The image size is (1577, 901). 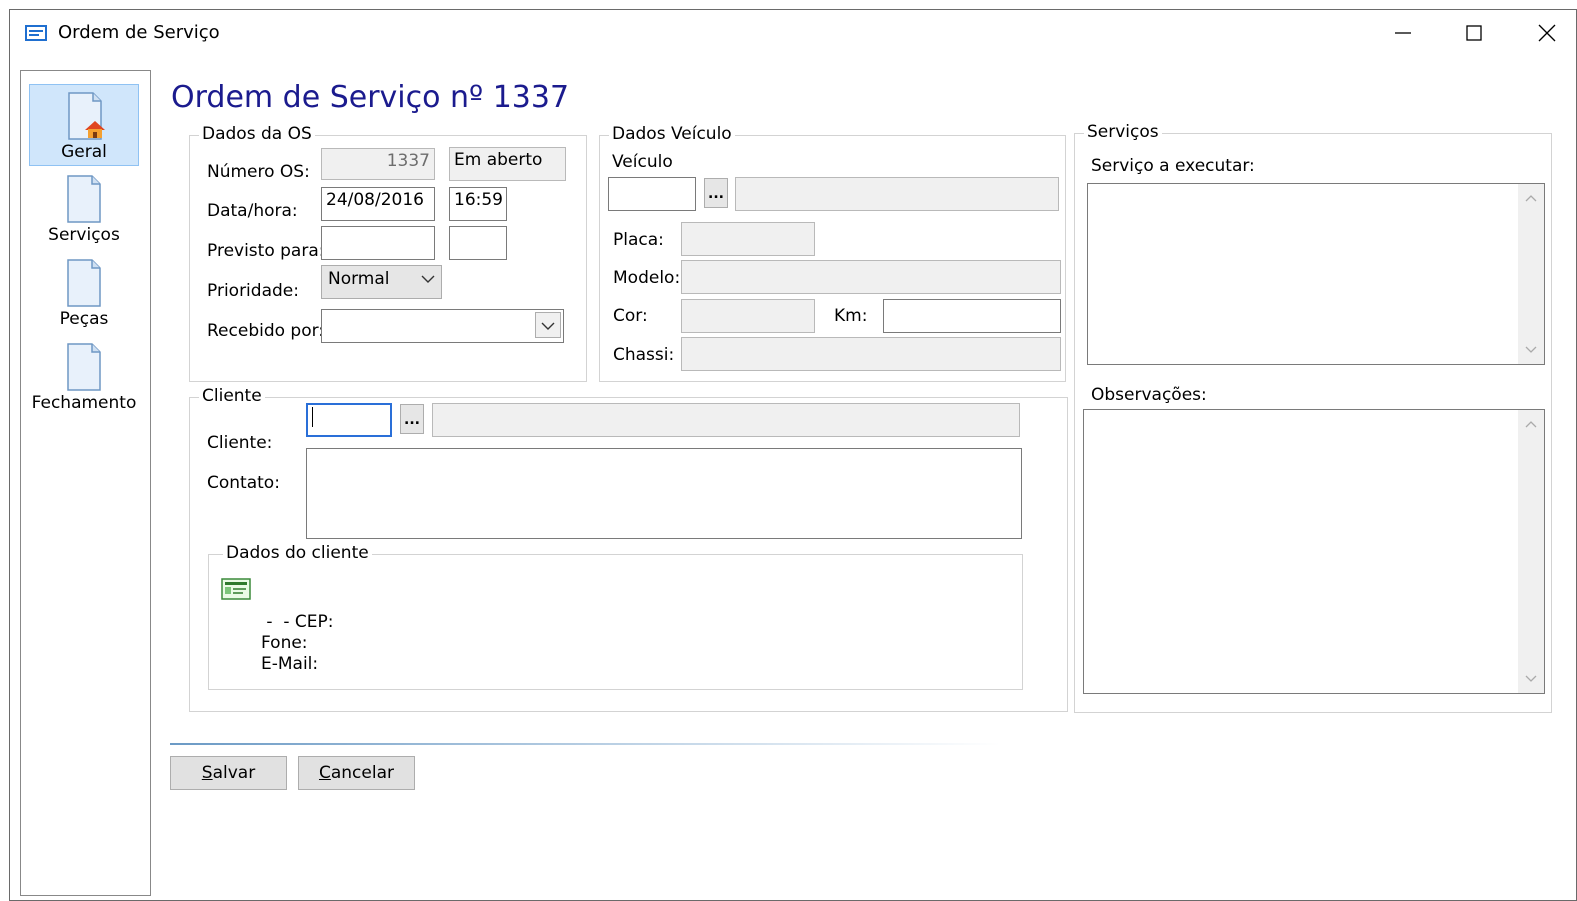 What do you see at coordinates (647, 278) in the screenshot?
I see `modelo-label: Modelo:` at bounding box center [647, 278].